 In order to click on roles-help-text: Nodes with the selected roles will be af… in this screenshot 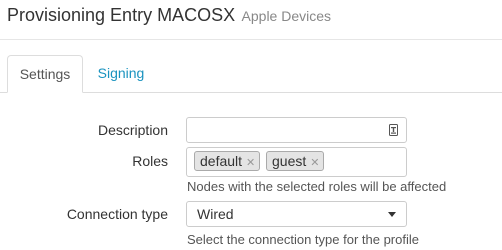, I will do `click(317, 186)`.